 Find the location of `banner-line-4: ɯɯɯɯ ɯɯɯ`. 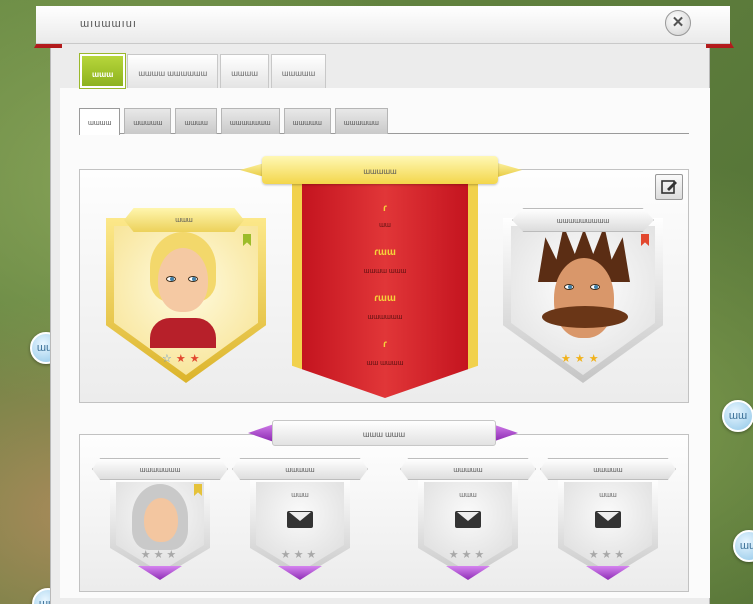

banner-line-4: ɯɯɯɯ ɯɯɯ is located at coordinates (385, 271).